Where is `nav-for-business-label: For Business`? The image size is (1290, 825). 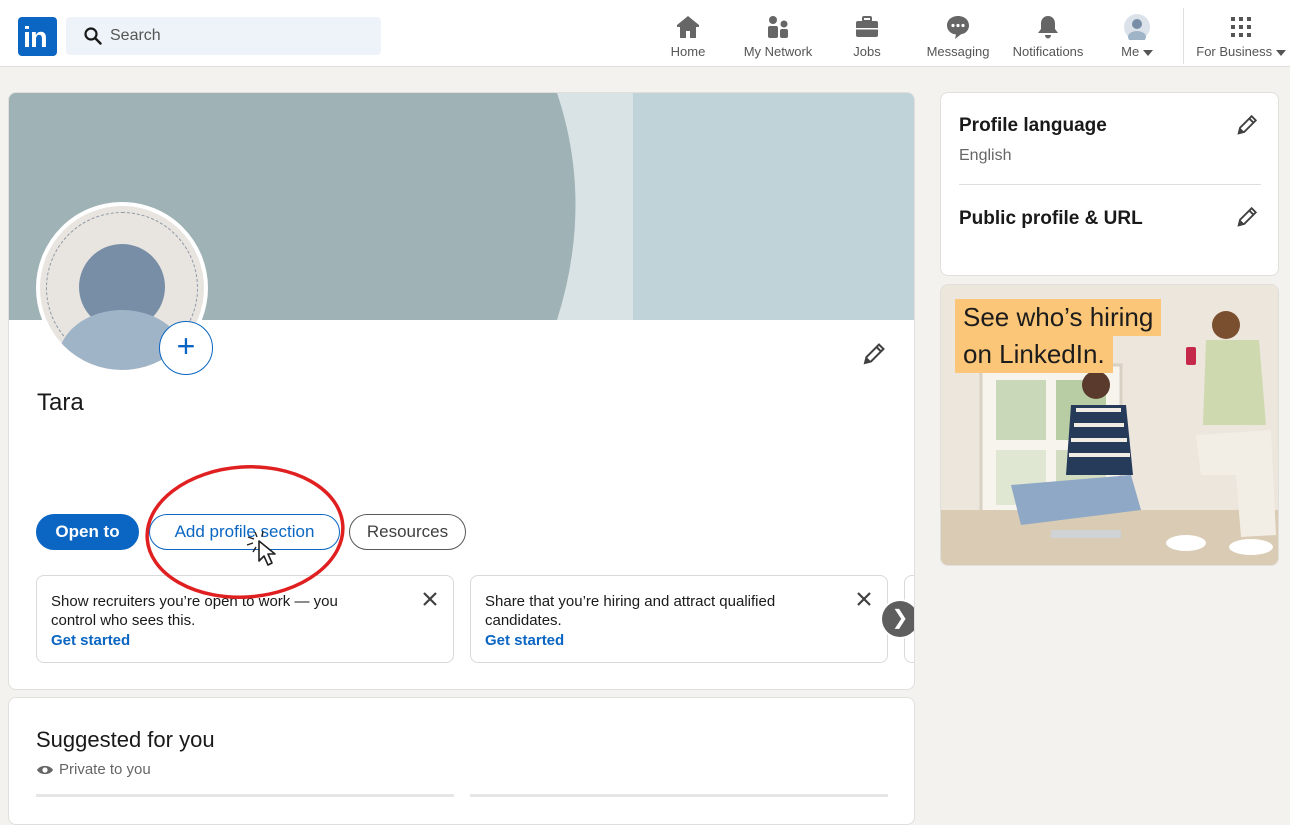
nav-for-business-label: For Business is located at coordinates (1241, 51).